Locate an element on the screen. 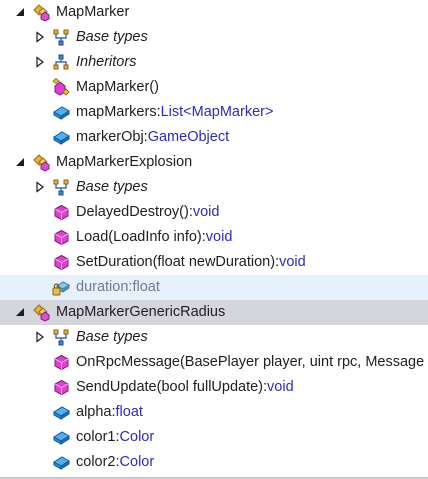 The width and height of the screenshot is (428, 479). tree-node: MapMarker() is located at coordinates (214, 87).